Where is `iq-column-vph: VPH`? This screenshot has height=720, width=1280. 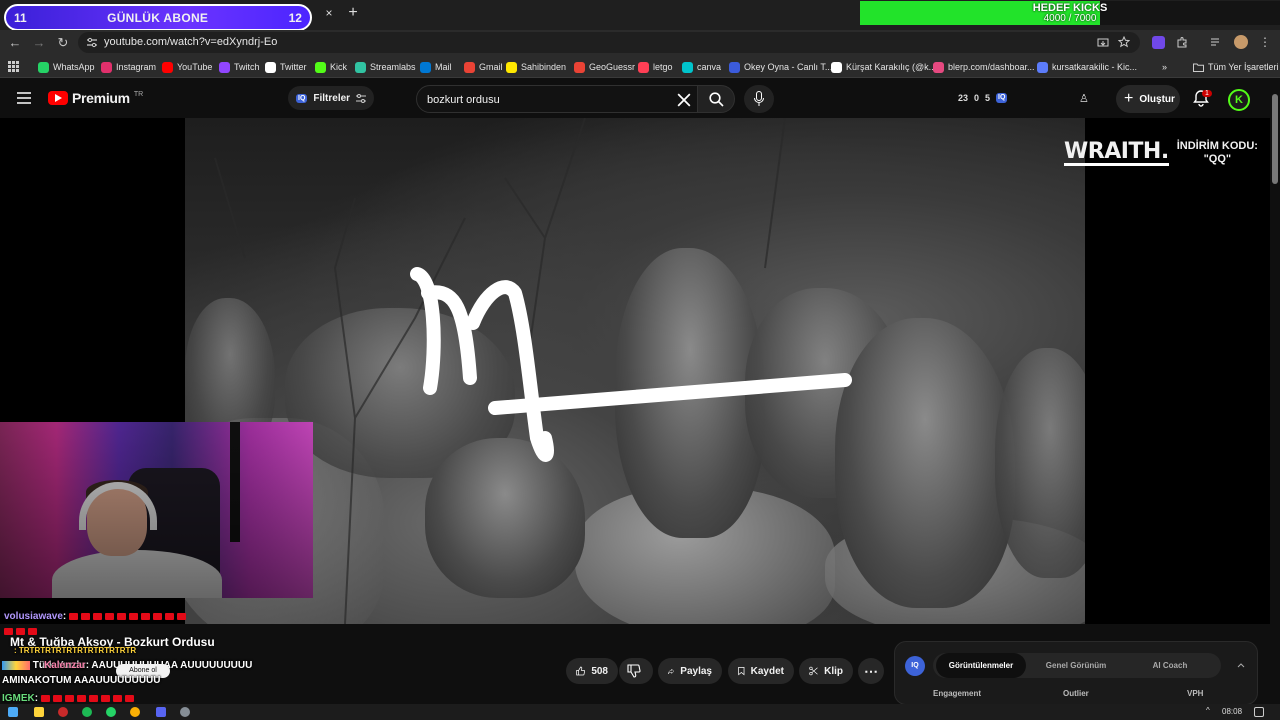 iq-column-vph: VPH is located at coordinates (1195, 693).